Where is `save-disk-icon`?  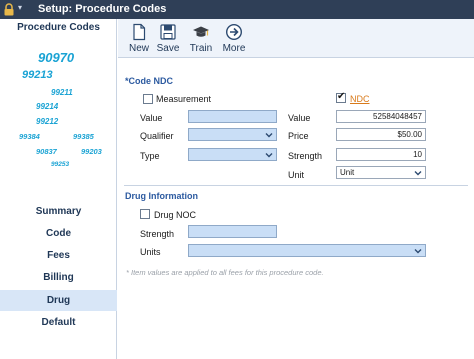 save-disk-icon is located at coordinates (168, 32).